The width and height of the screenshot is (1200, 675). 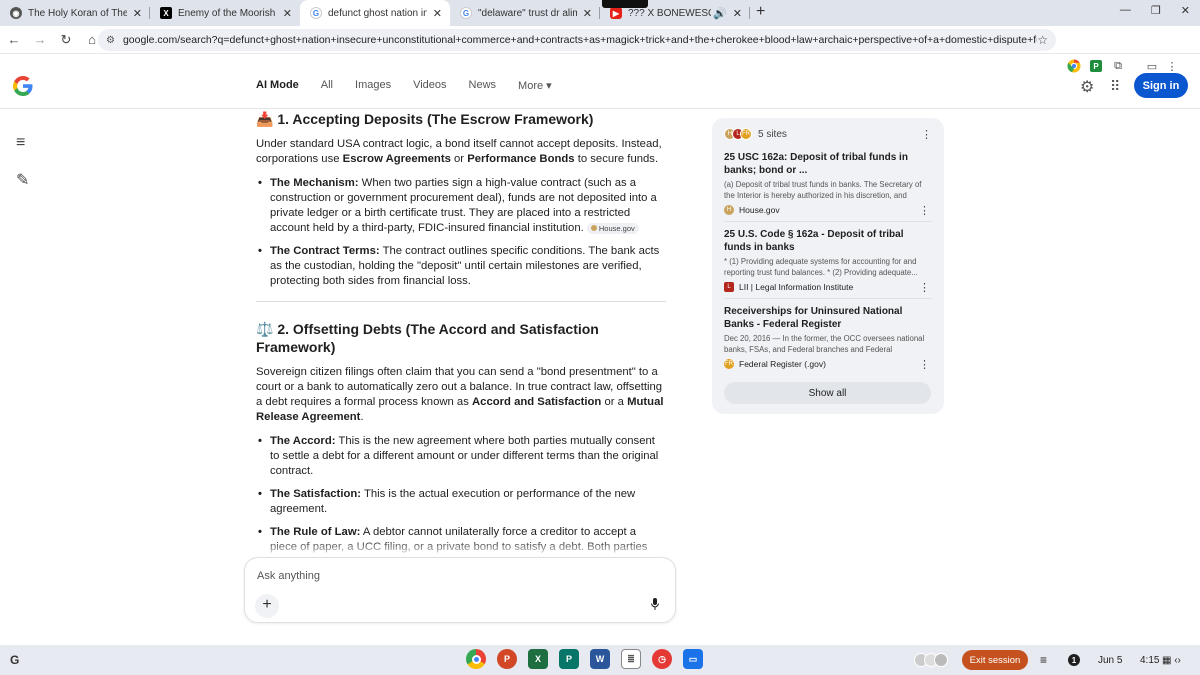 What do you see at coordinates (1125, 10) in the screenshot?
I see `minimize-icon: —` at bounding box center [1125, 10].